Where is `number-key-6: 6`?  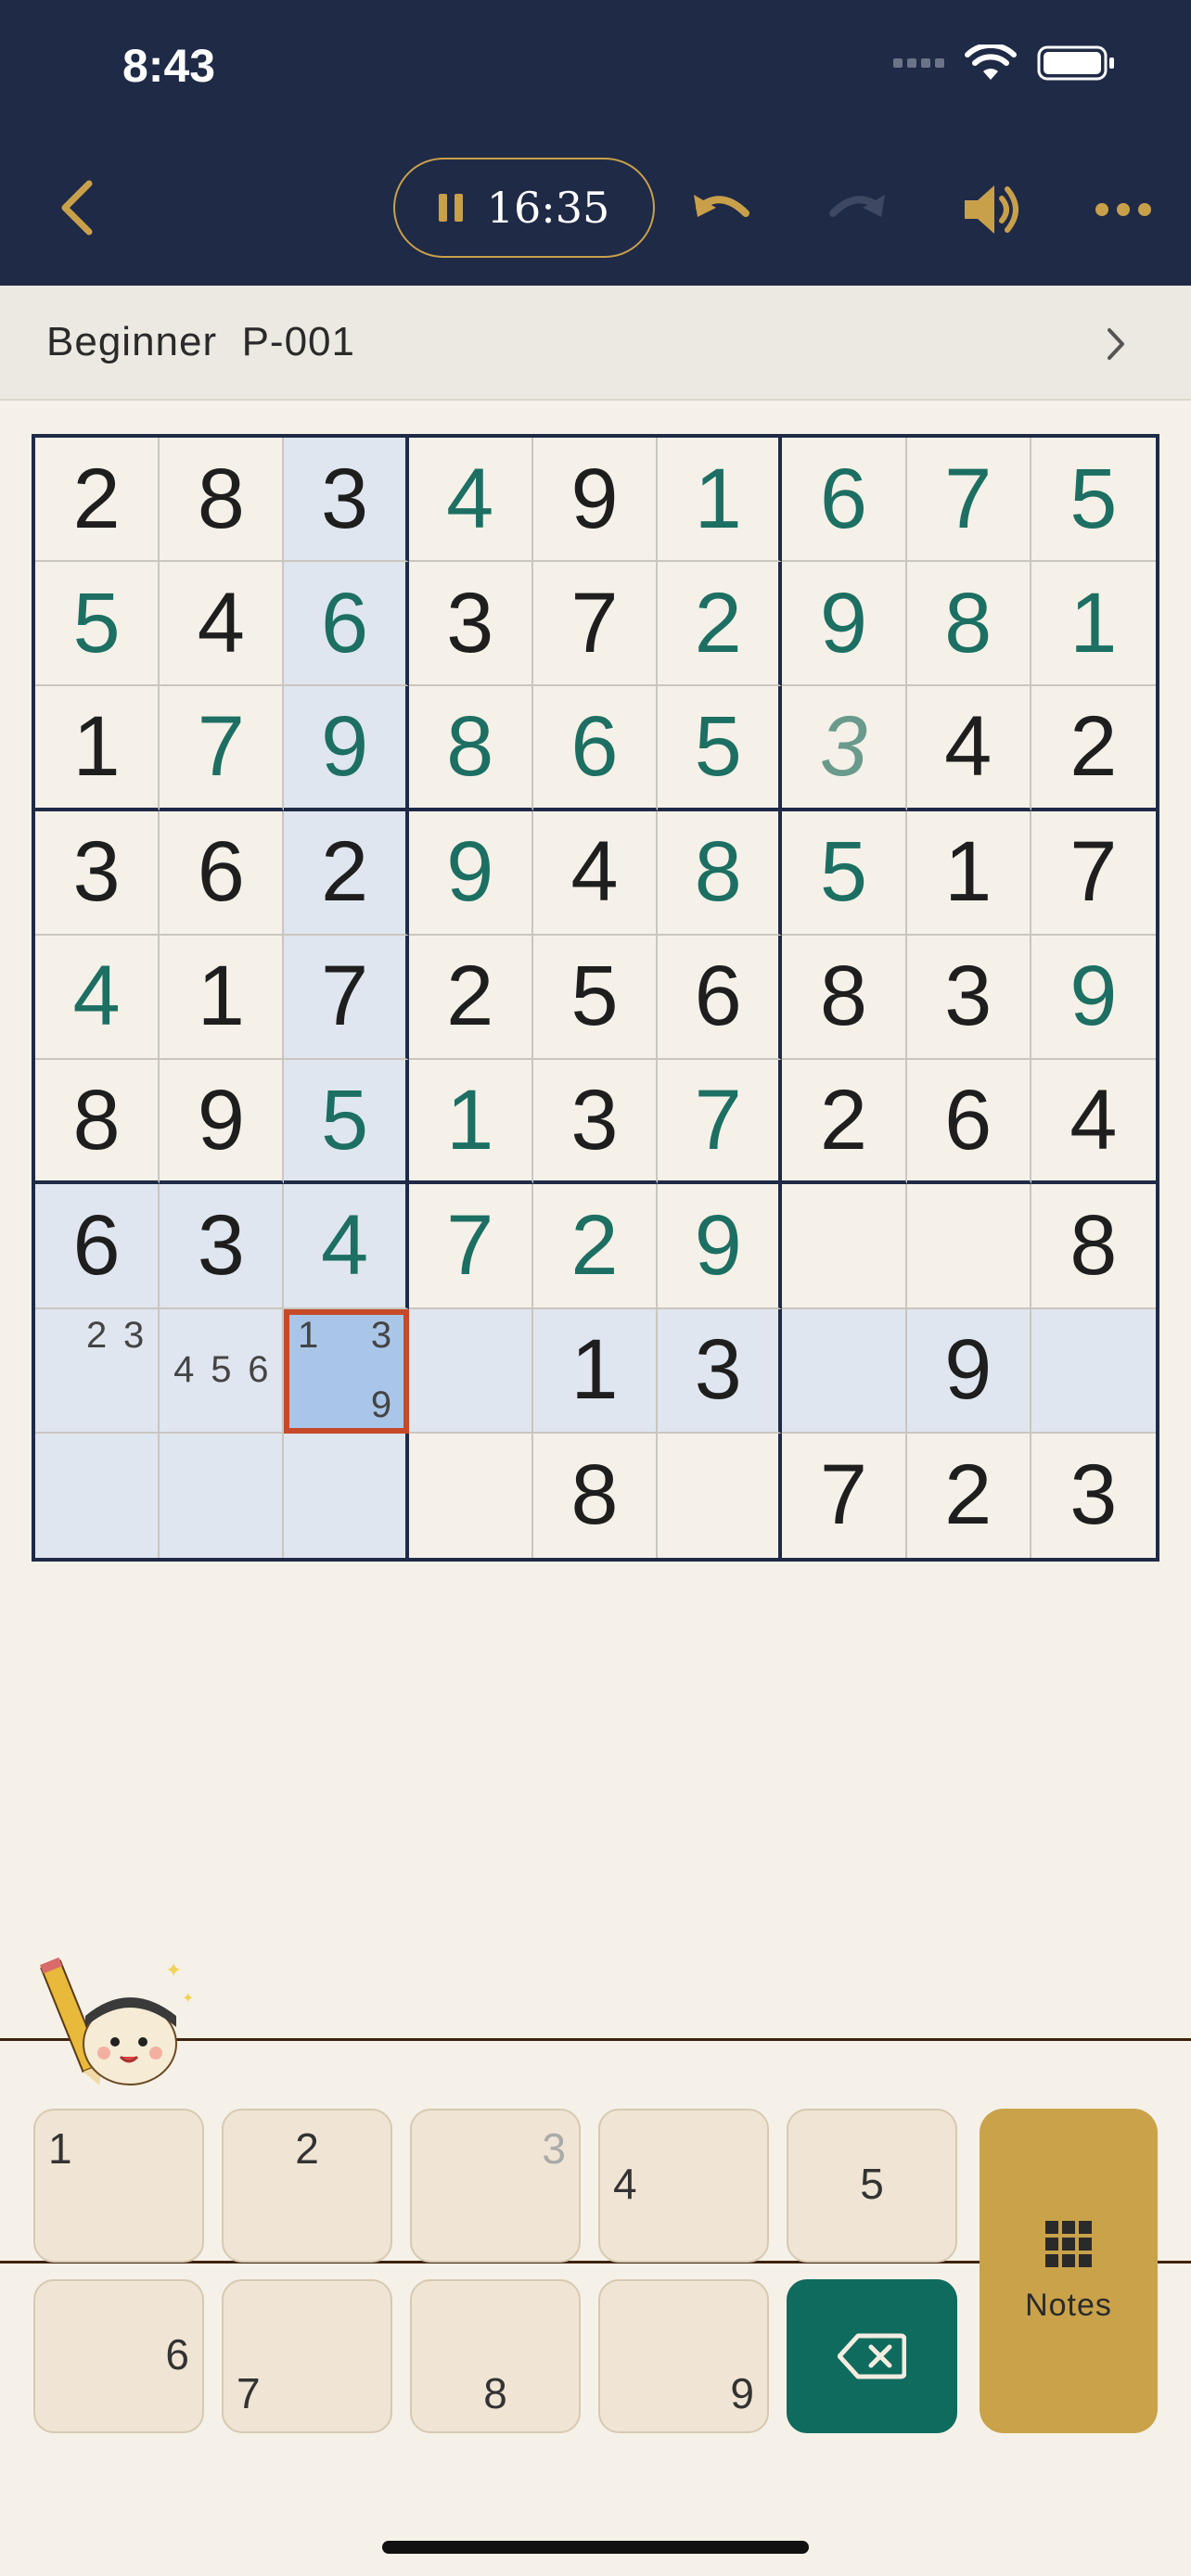
number-key-6: 6 is located at coordinates (118, 2356).